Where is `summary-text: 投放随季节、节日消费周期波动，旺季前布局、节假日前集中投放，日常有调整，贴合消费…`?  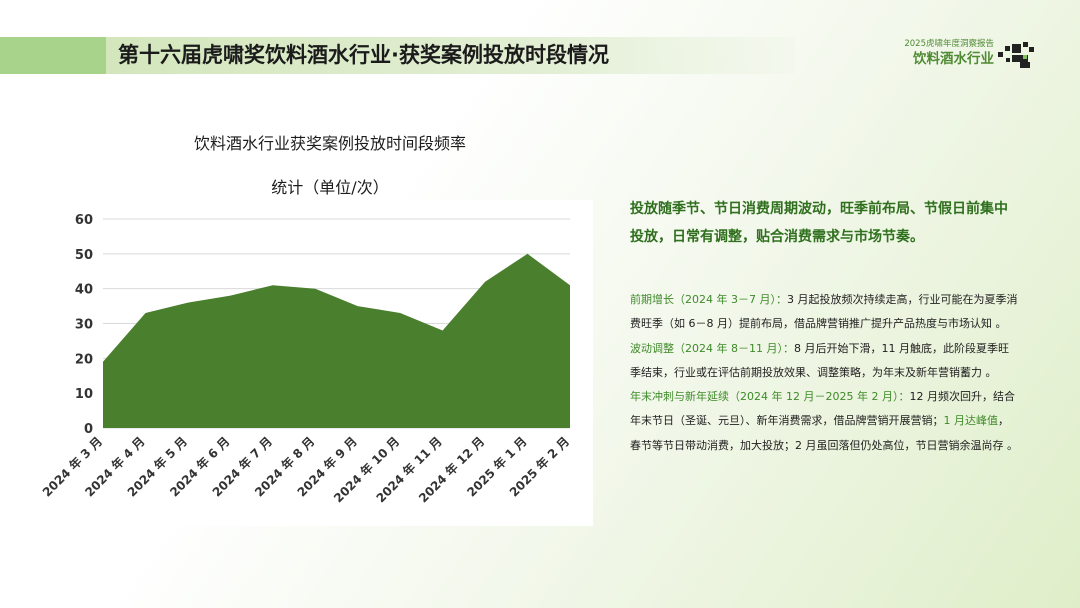
summary-text: 投放随季节、节日消费周期波动，旺季前布局、节假日前集中投放，日常有调整，贴合消费… is located at coordinates (819, 223).